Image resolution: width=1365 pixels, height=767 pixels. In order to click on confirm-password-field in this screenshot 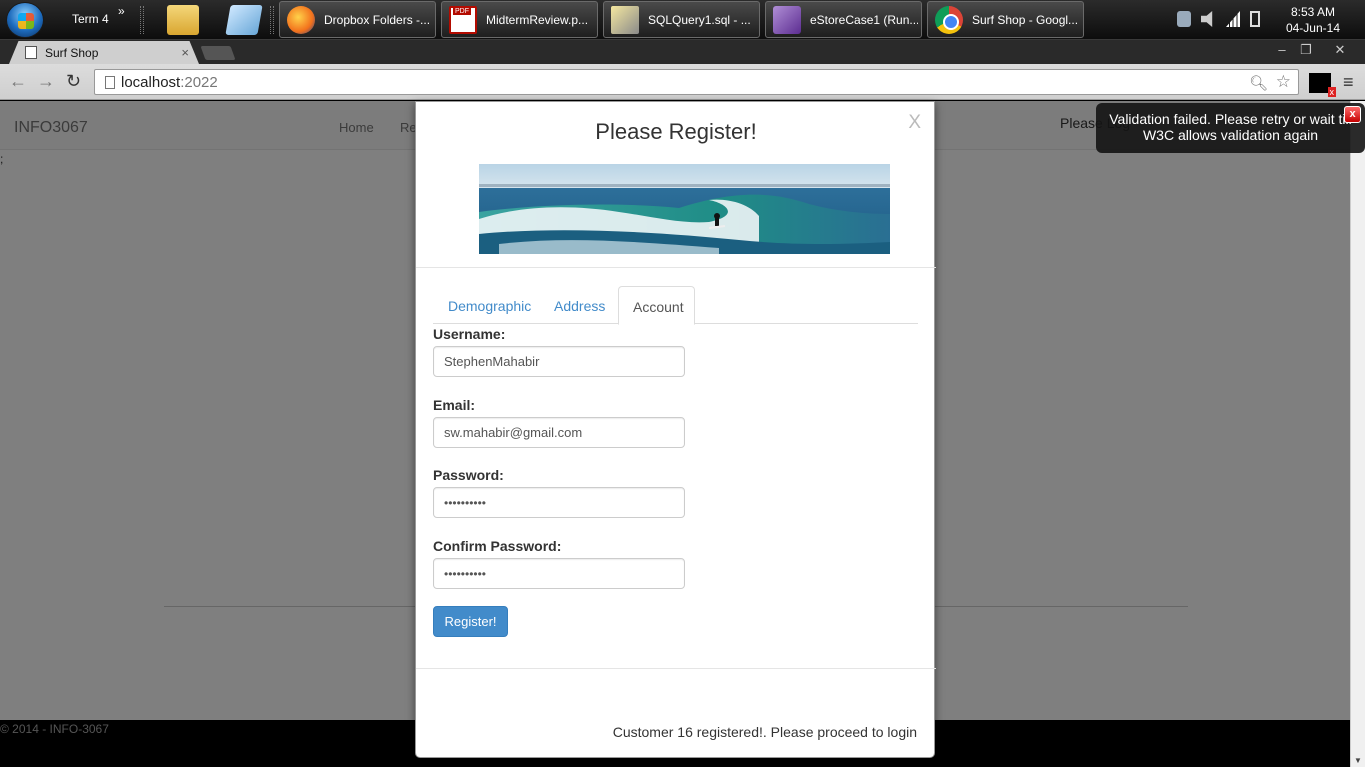, I will do `click(559, 573)`.